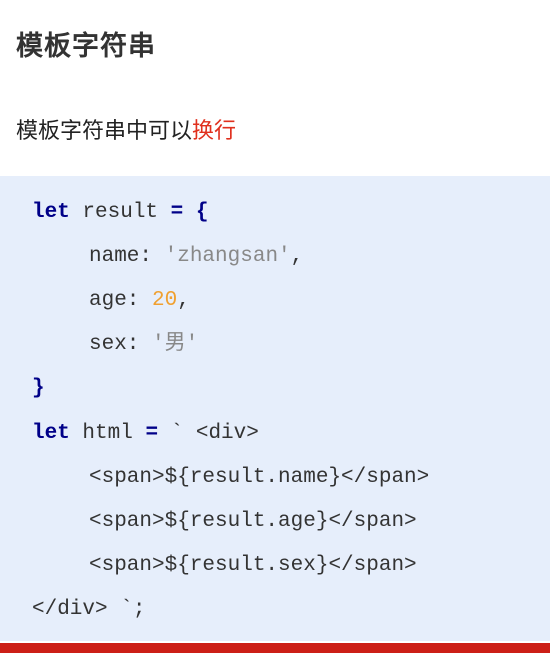 This screenshot has width=550, height=653. I want to click on operator: = {, so click(189, 212).